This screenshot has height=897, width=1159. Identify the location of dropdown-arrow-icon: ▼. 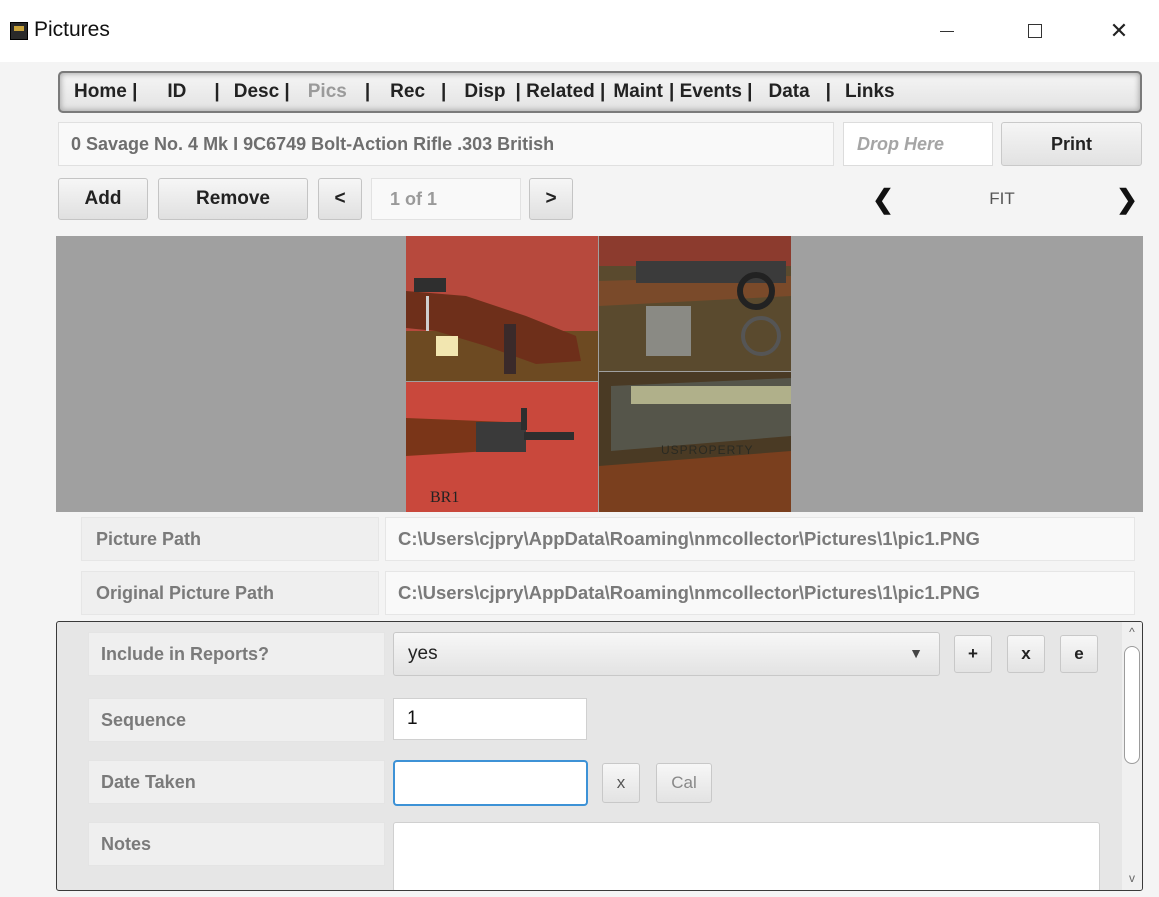
(916, 653).